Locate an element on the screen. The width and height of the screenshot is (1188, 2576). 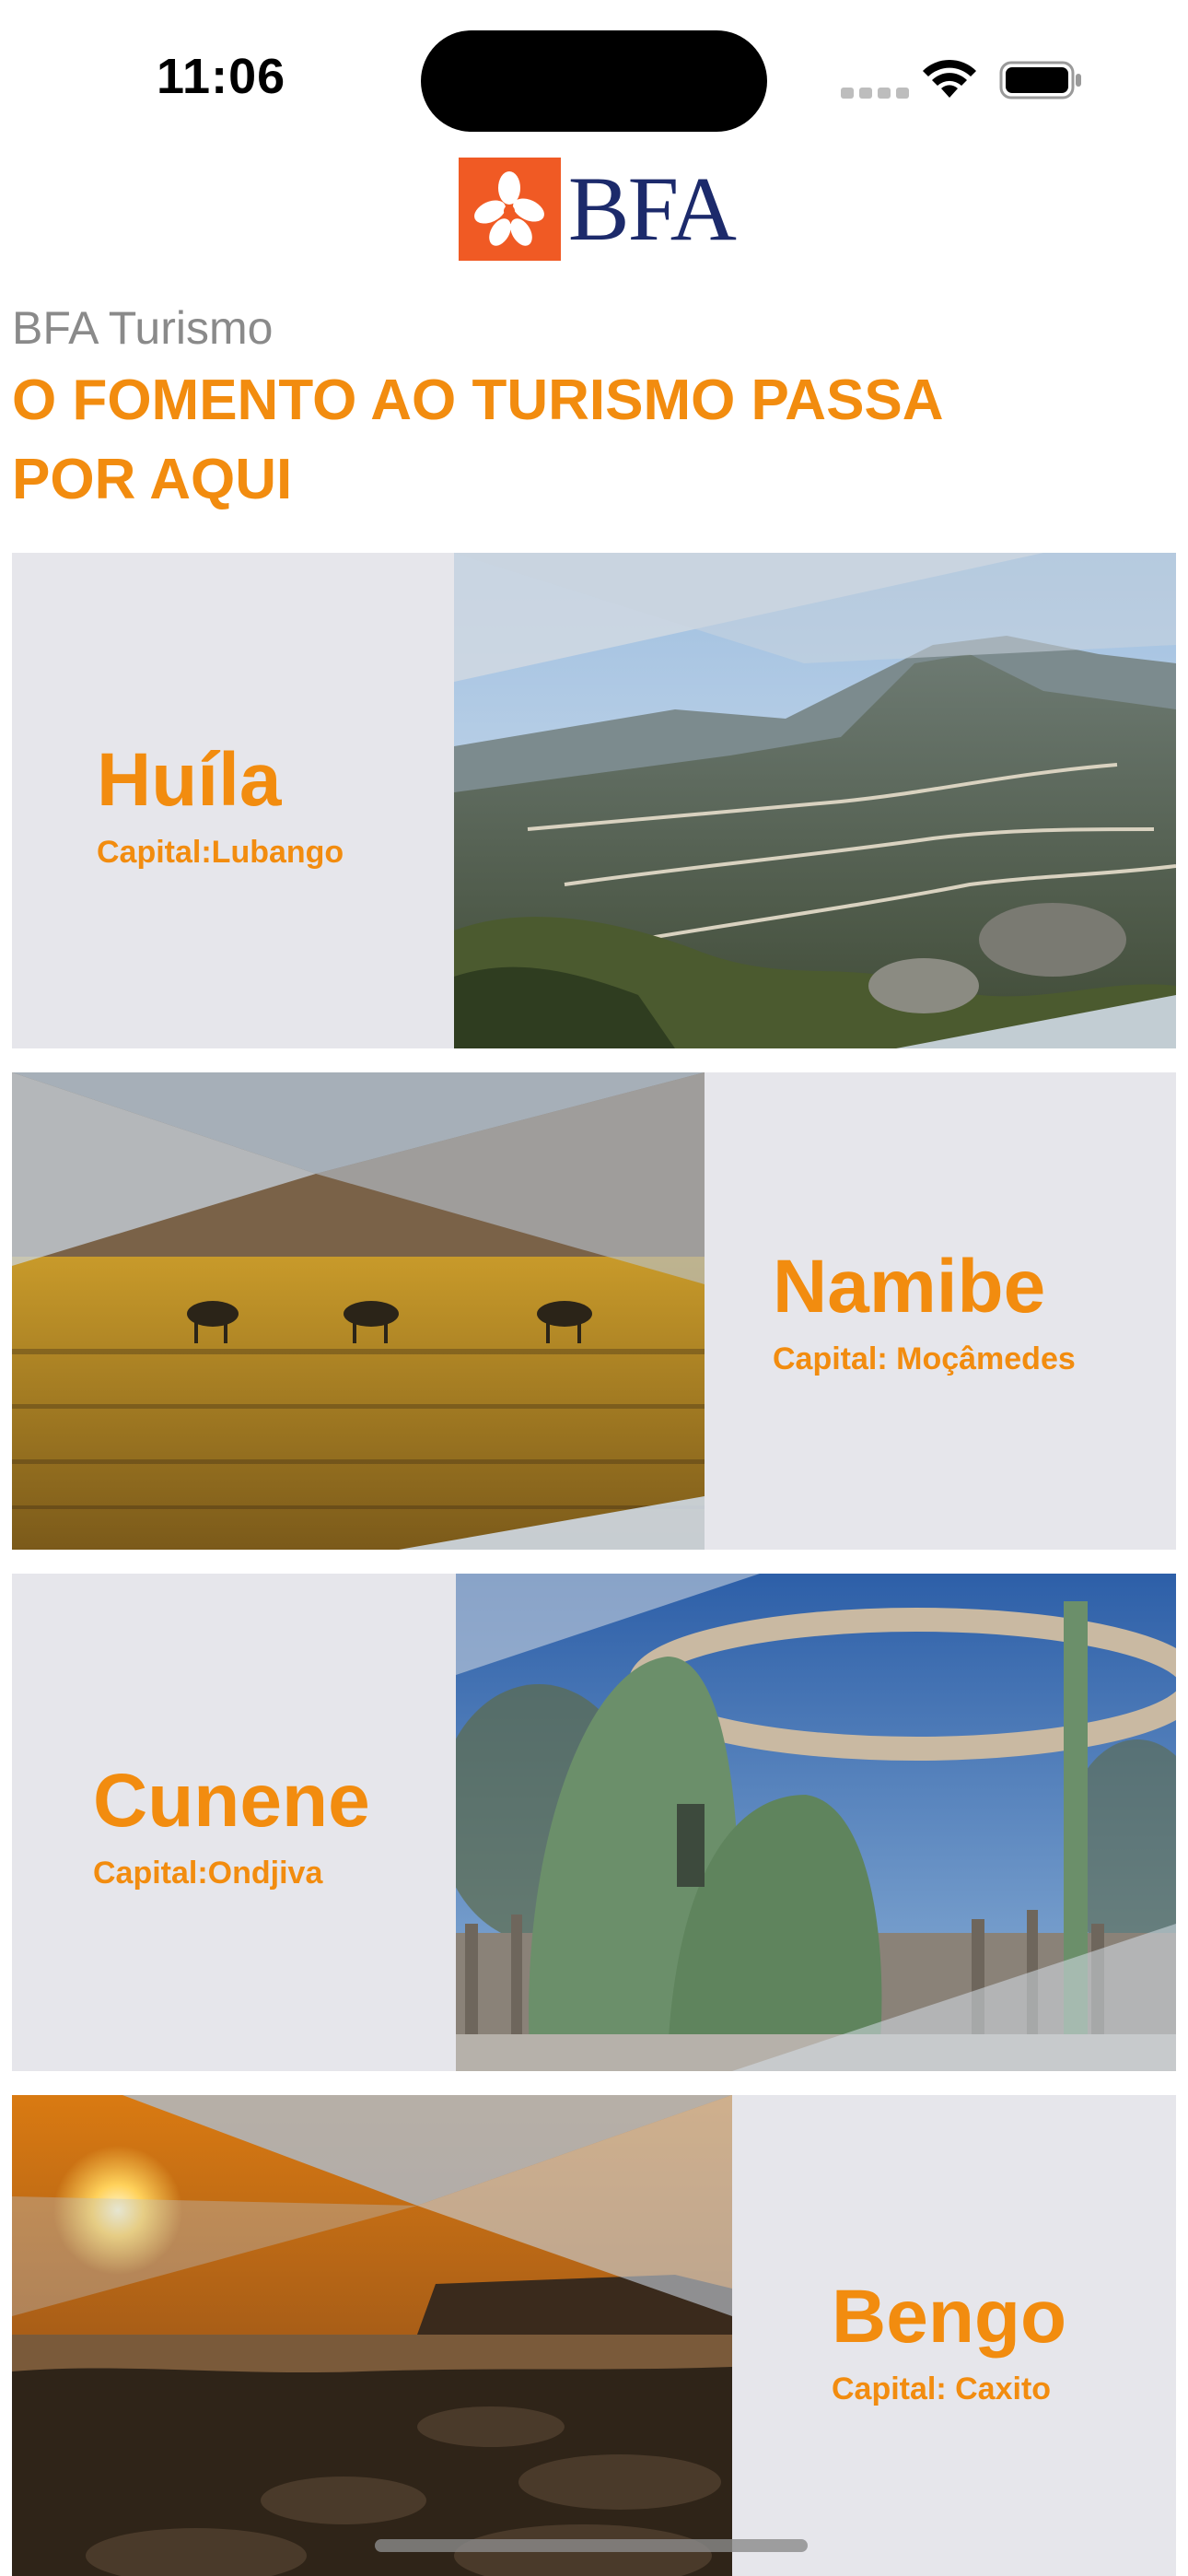
status-time: 11:06 is located at coordinates (221, 76).